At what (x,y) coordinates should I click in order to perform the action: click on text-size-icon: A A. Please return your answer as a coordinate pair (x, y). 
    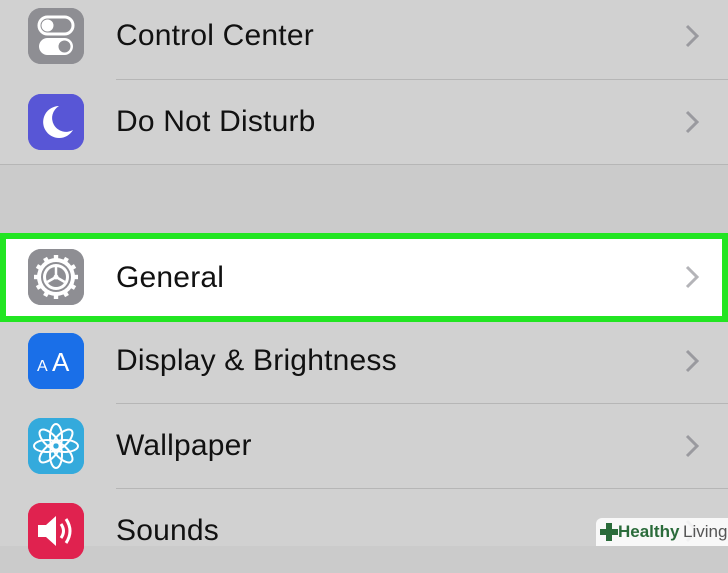
    Looking at the image, I should click on (56, 361).